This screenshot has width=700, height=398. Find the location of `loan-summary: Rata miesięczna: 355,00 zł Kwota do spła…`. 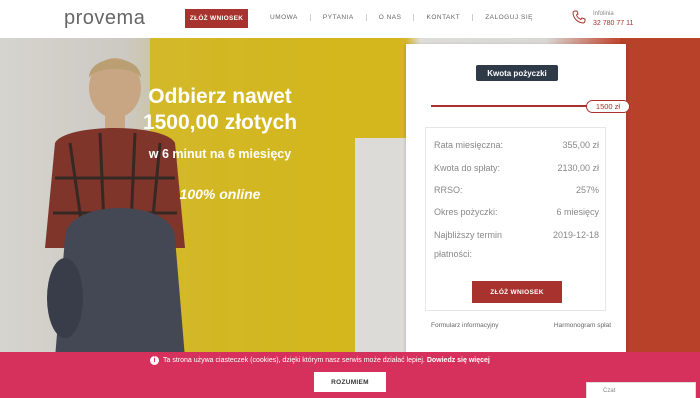

loan-summary: Rata miesięczna: 355,00 zł Kwota do spła… is located at coordinates (515, 219).